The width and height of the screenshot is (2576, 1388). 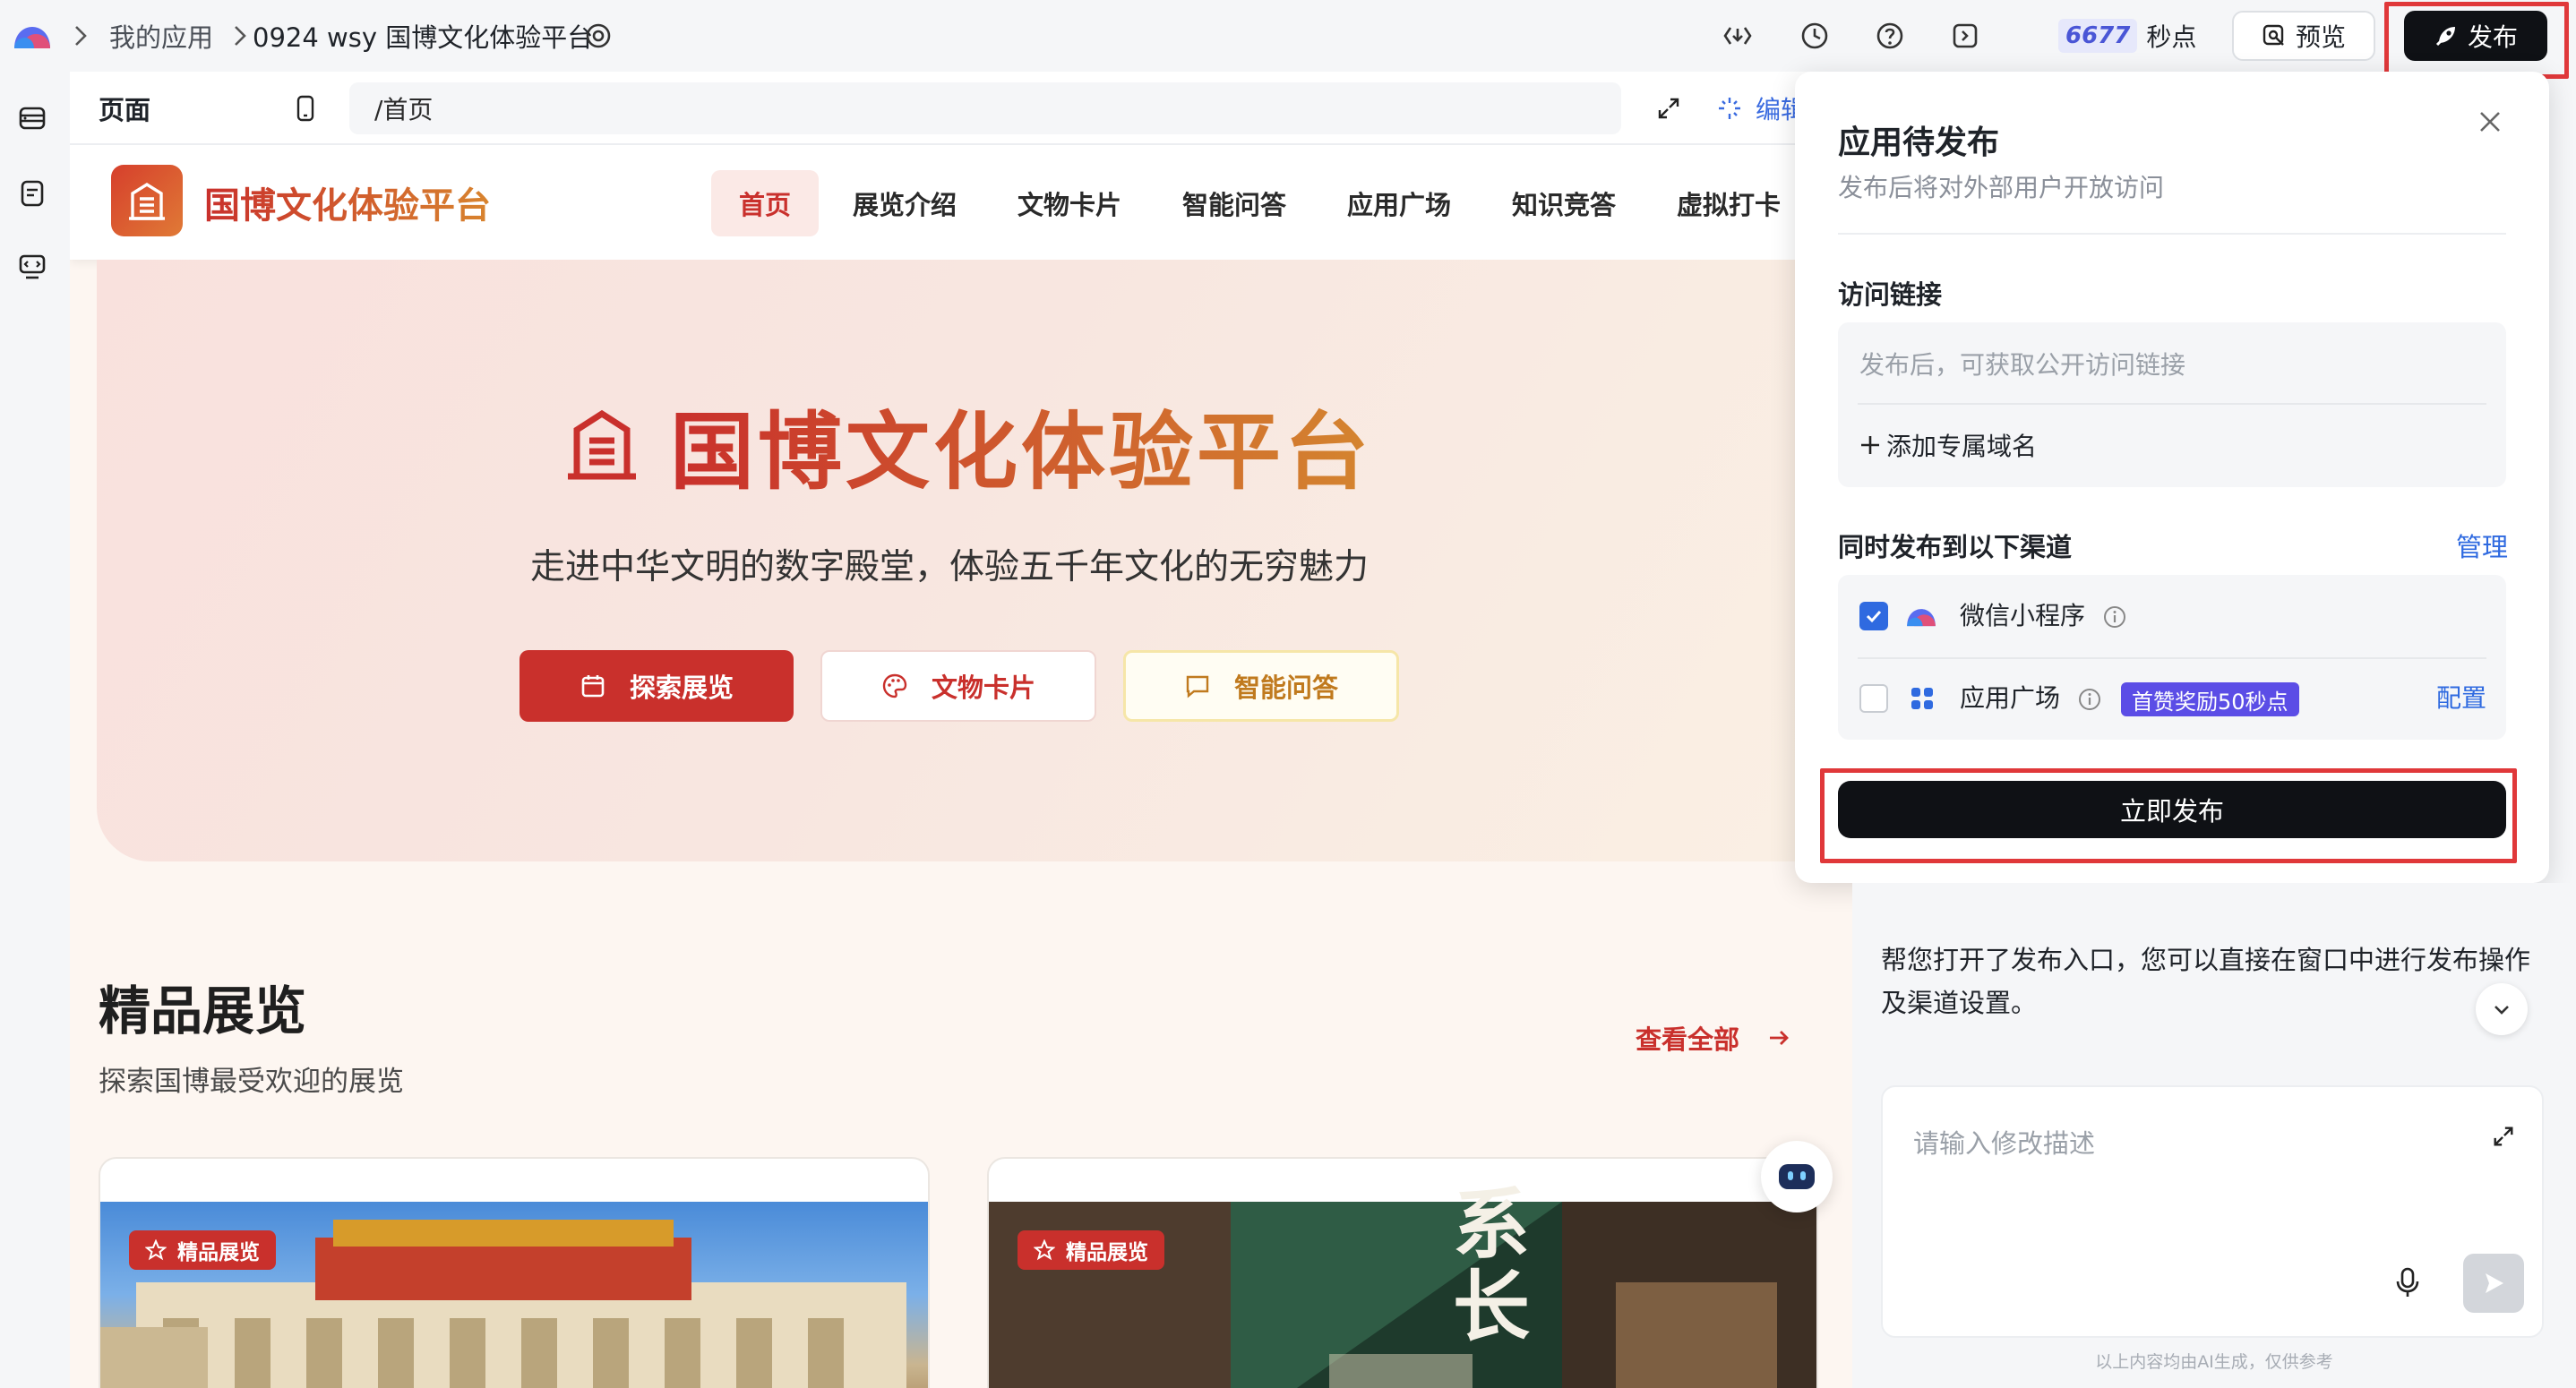 What do you see at coordinates (985, 108) in the screenshot?
I see `page-path-input: /首页` at bounding box center [985, 108].